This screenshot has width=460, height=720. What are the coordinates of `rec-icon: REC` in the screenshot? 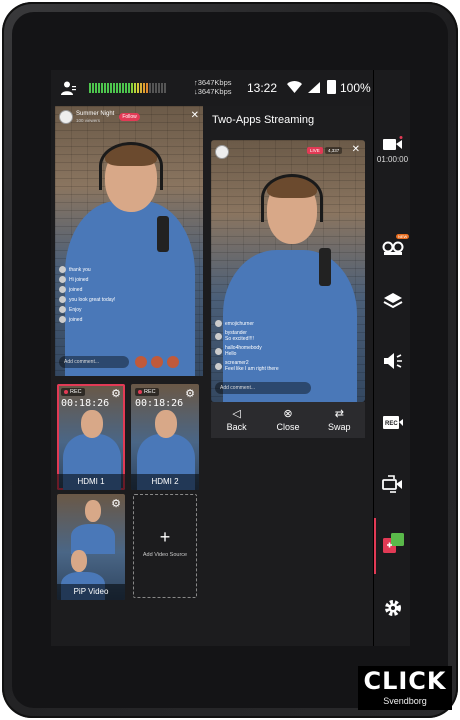 It's located at (392, 422).